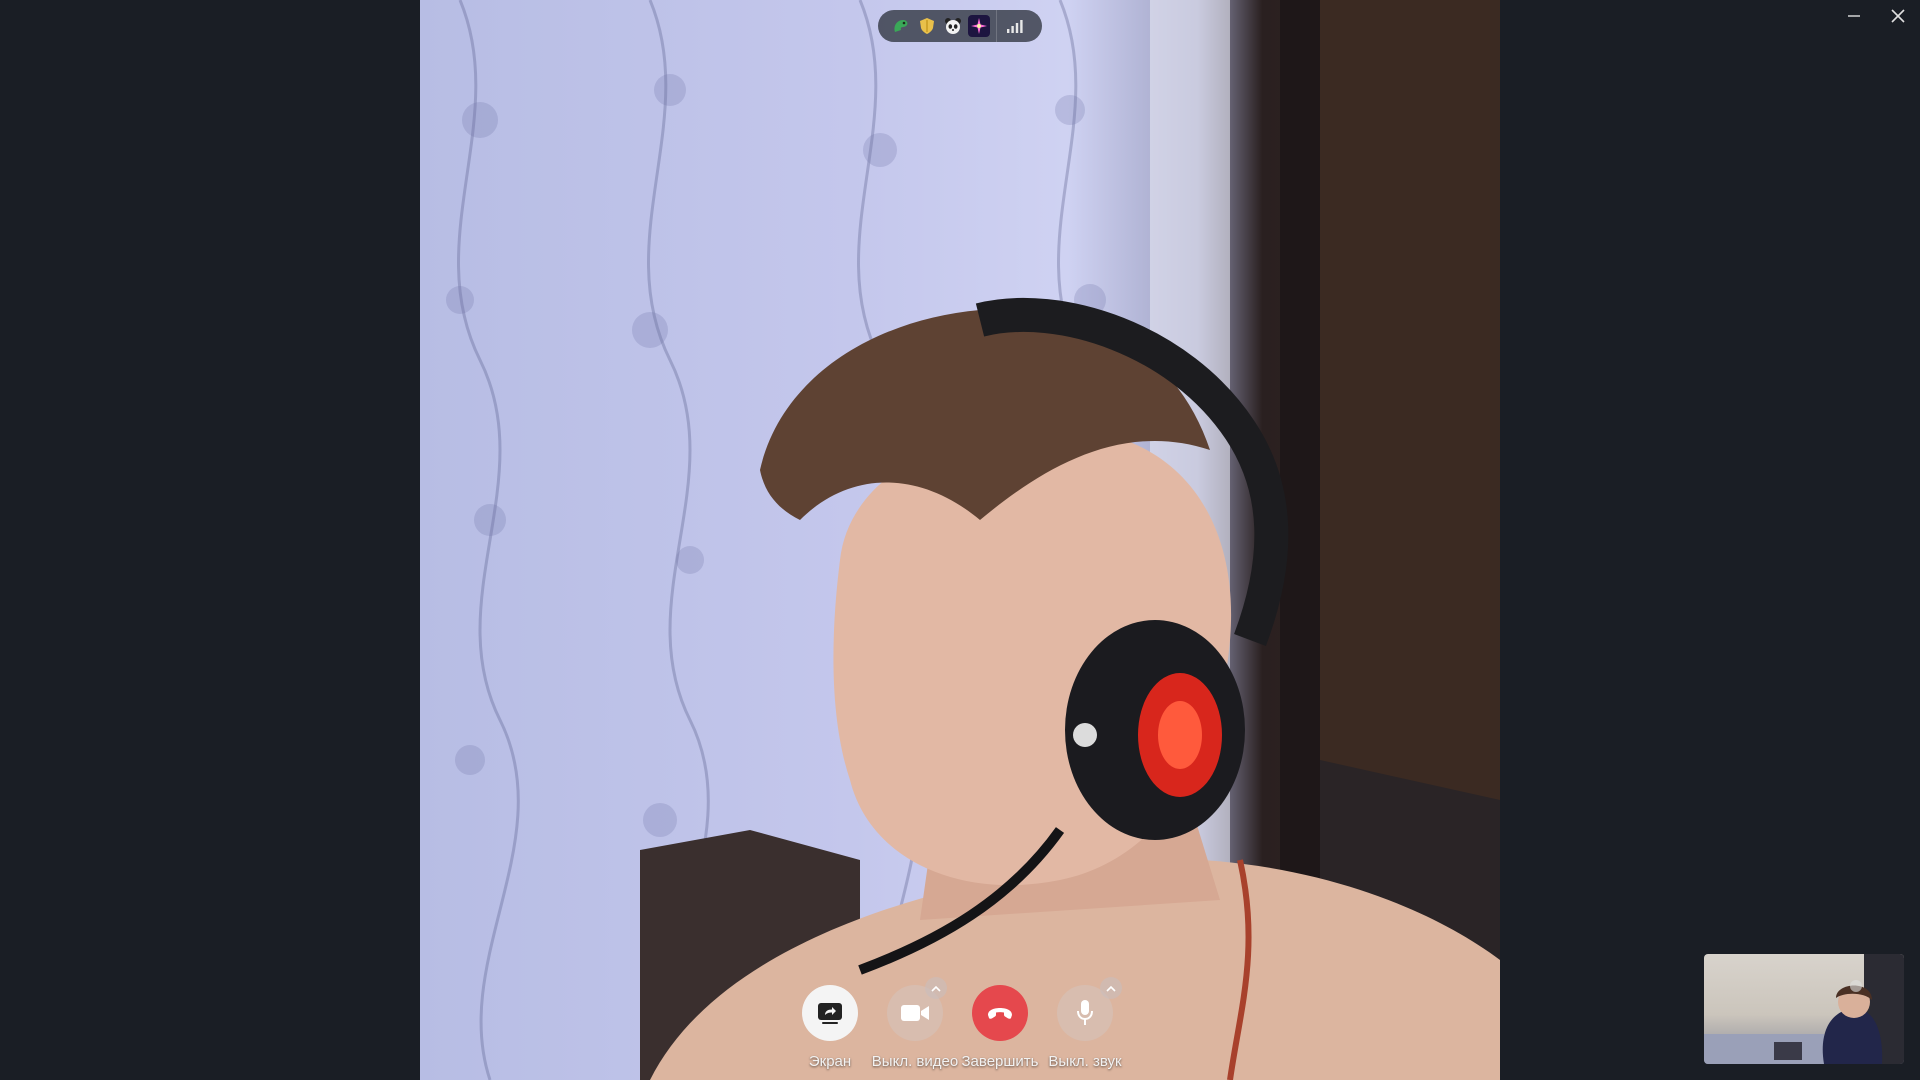  I want to click on close-icon, so click(1898, 16).